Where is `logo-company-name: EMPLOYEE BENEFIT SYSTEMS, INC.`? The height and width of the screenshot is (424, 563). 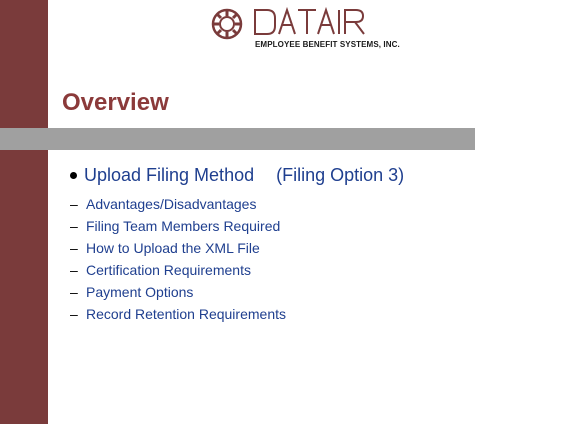 logo-company-name: EMPLOYEE BENEFIT SYSTEMS, INC. is located at coordinates (327, 44).